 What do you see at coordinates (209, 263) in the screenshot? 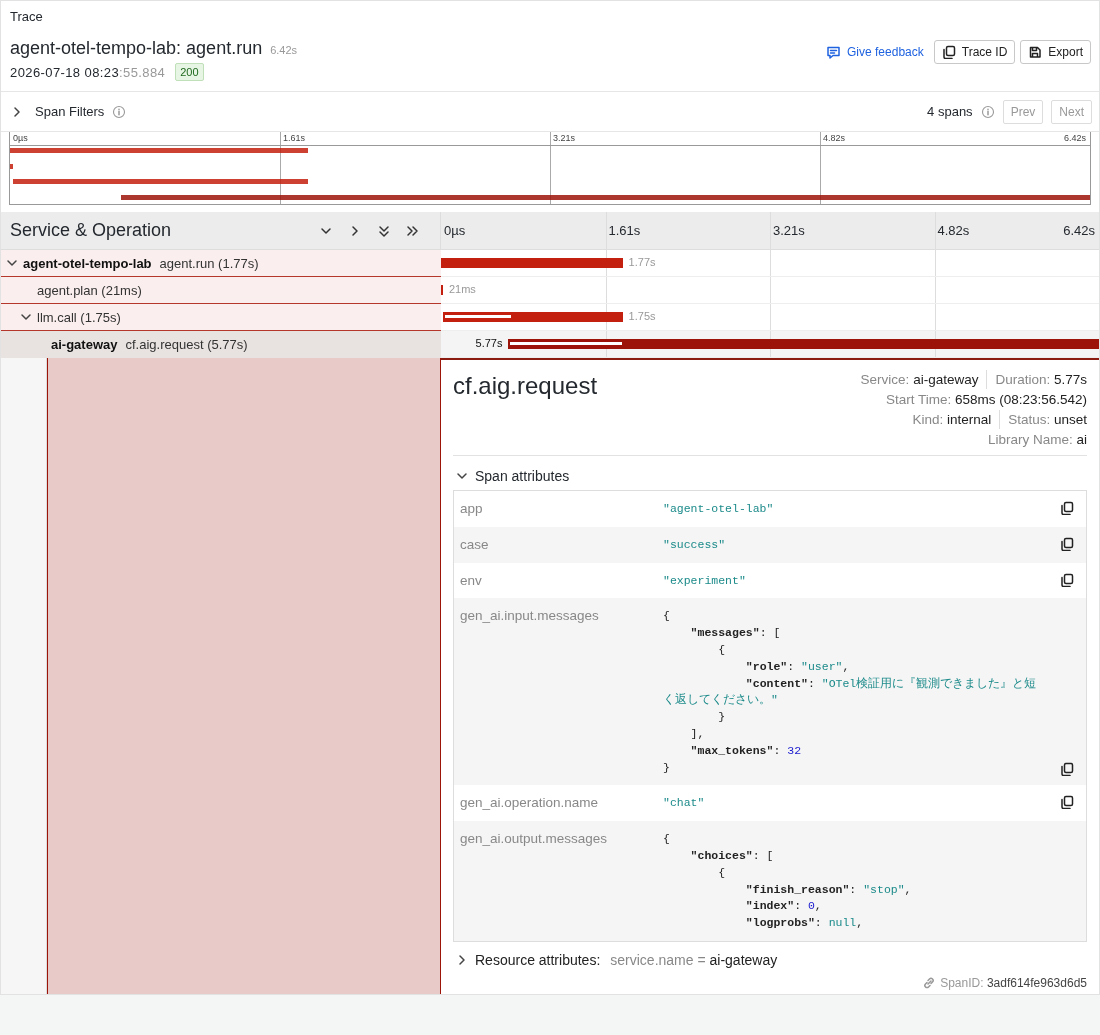
I see `operation-name: agent.run (1.77s)` at bounding box center [209, 263].